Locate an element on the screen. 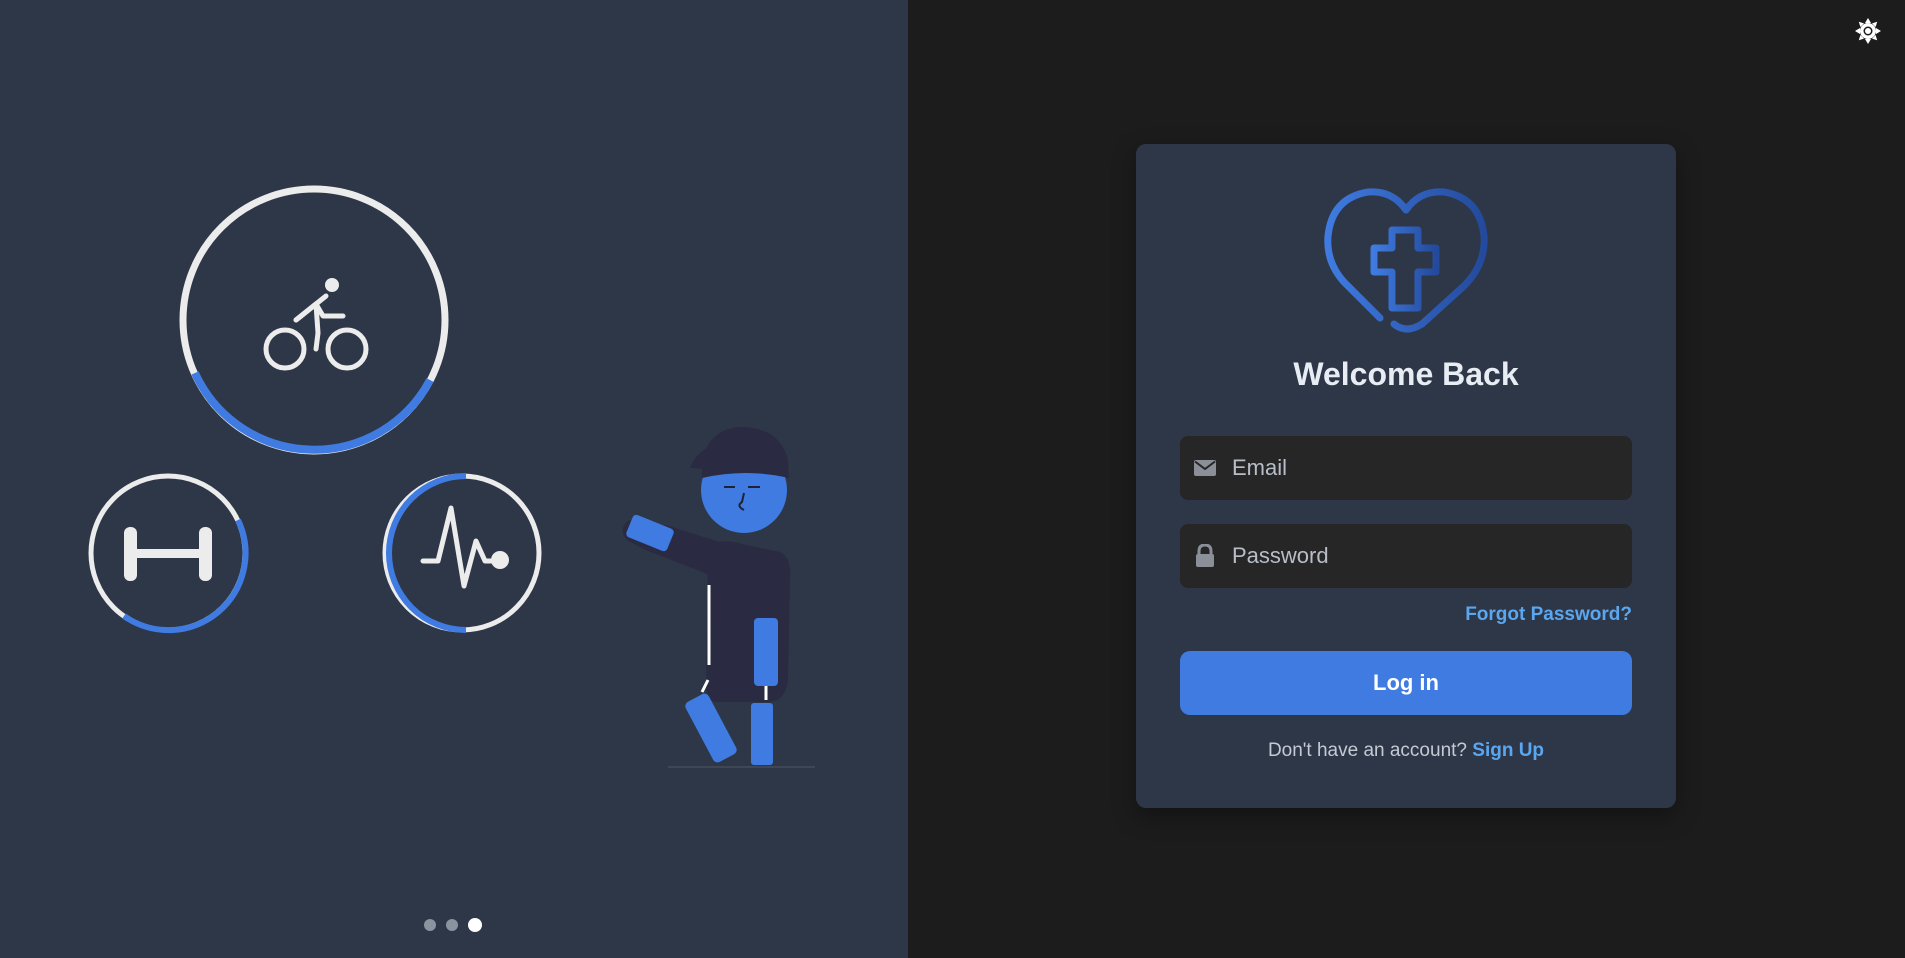  signup-row: Don't have an account? Sign Up is located at coordinates (1406, 751).